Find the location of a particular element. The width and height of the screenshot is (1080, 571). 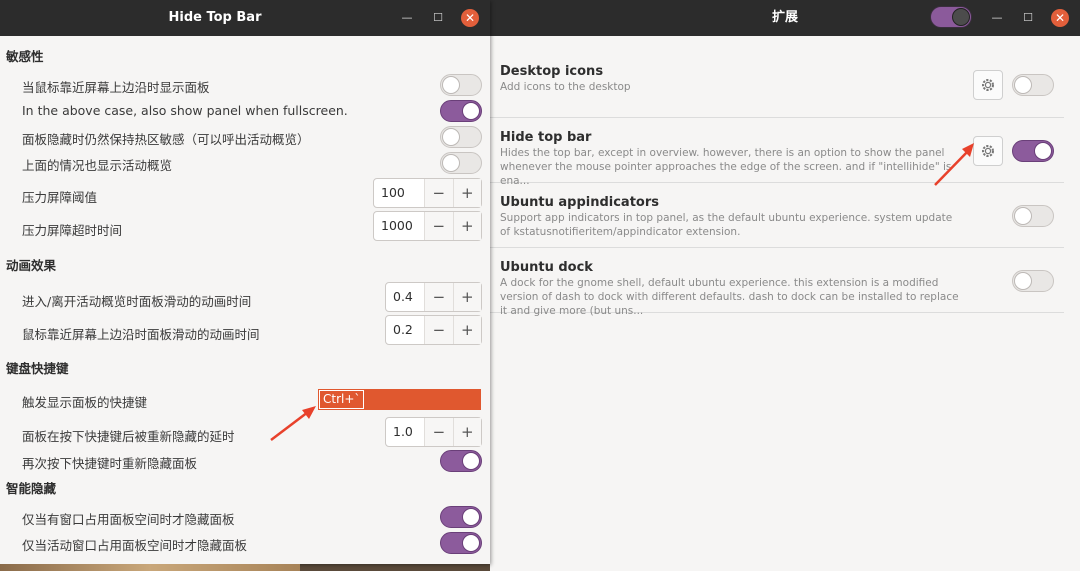

also-overview-toggle is located at coordinates (461, 163).